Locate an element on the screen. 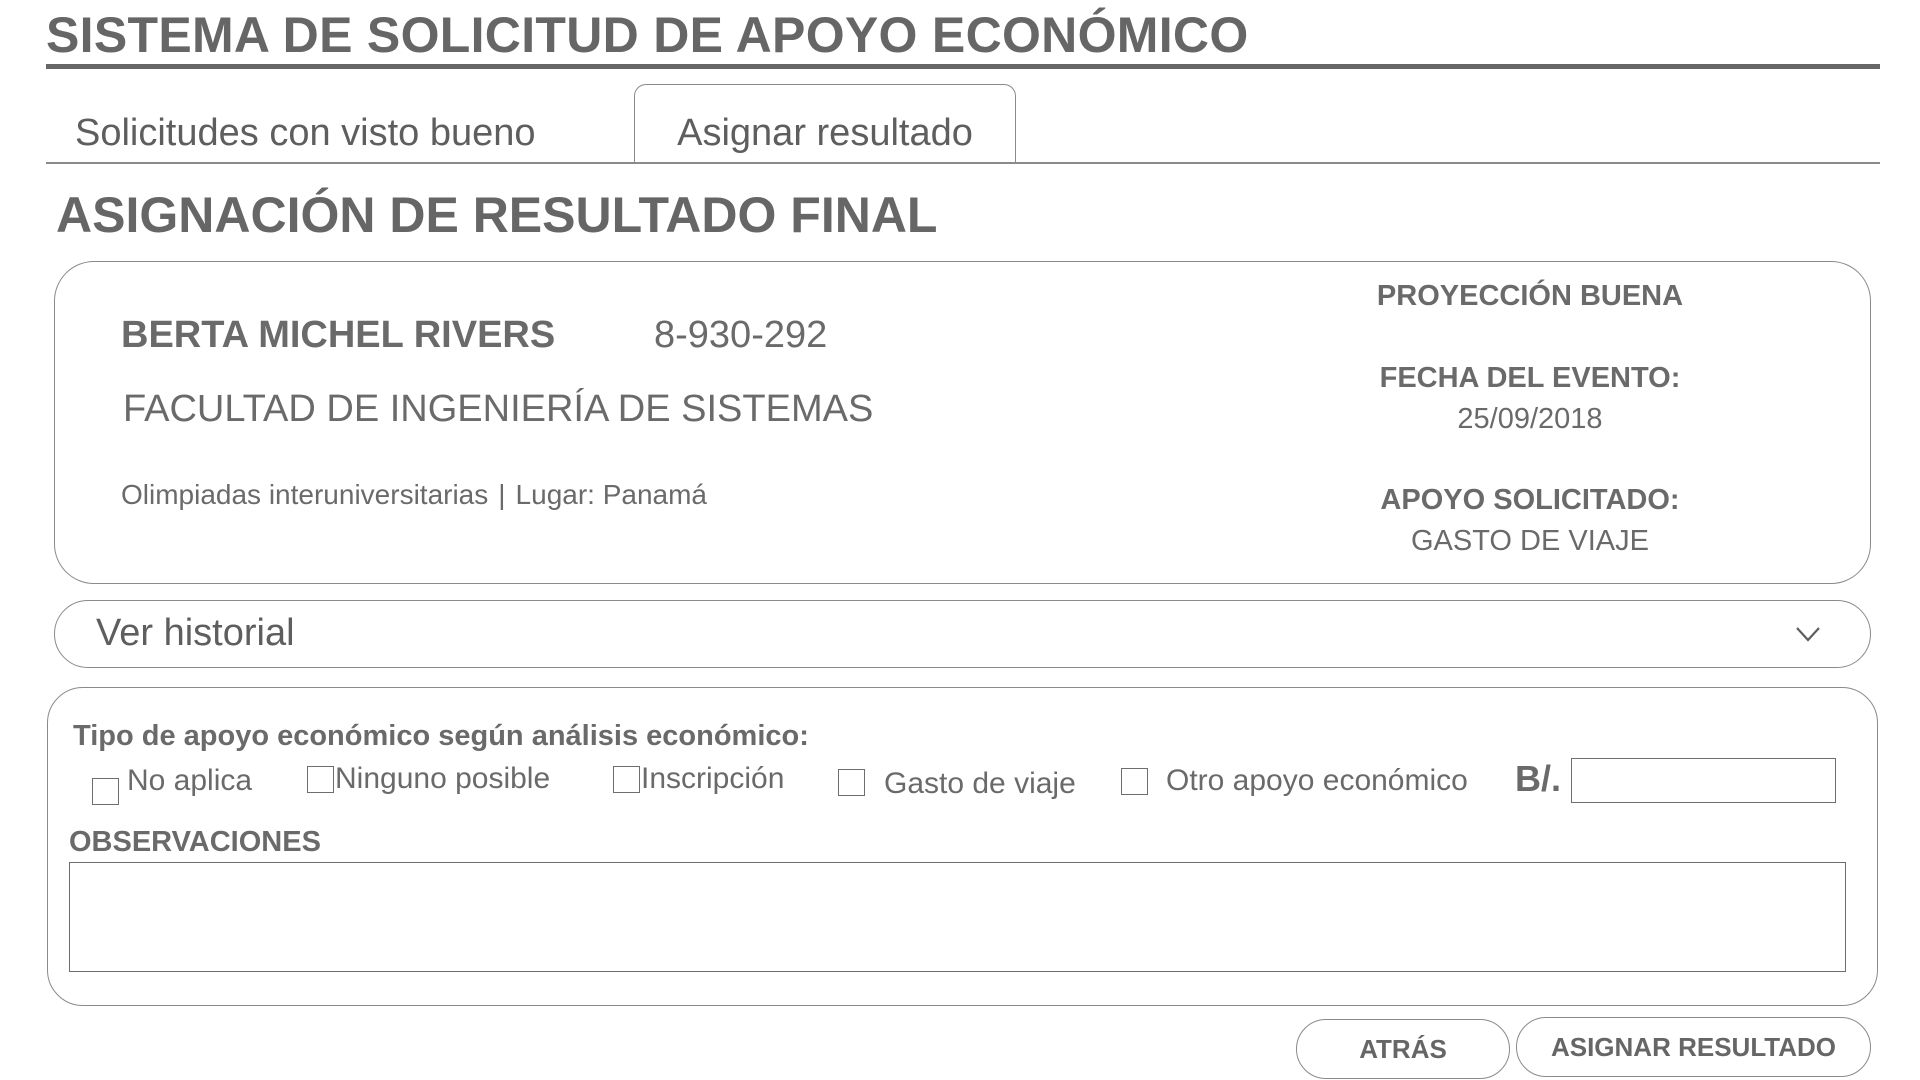 Image resolution: width=1920 pixels, height=1080 pixels. checkbox-no-aplica is located at coordinates (105, 791).